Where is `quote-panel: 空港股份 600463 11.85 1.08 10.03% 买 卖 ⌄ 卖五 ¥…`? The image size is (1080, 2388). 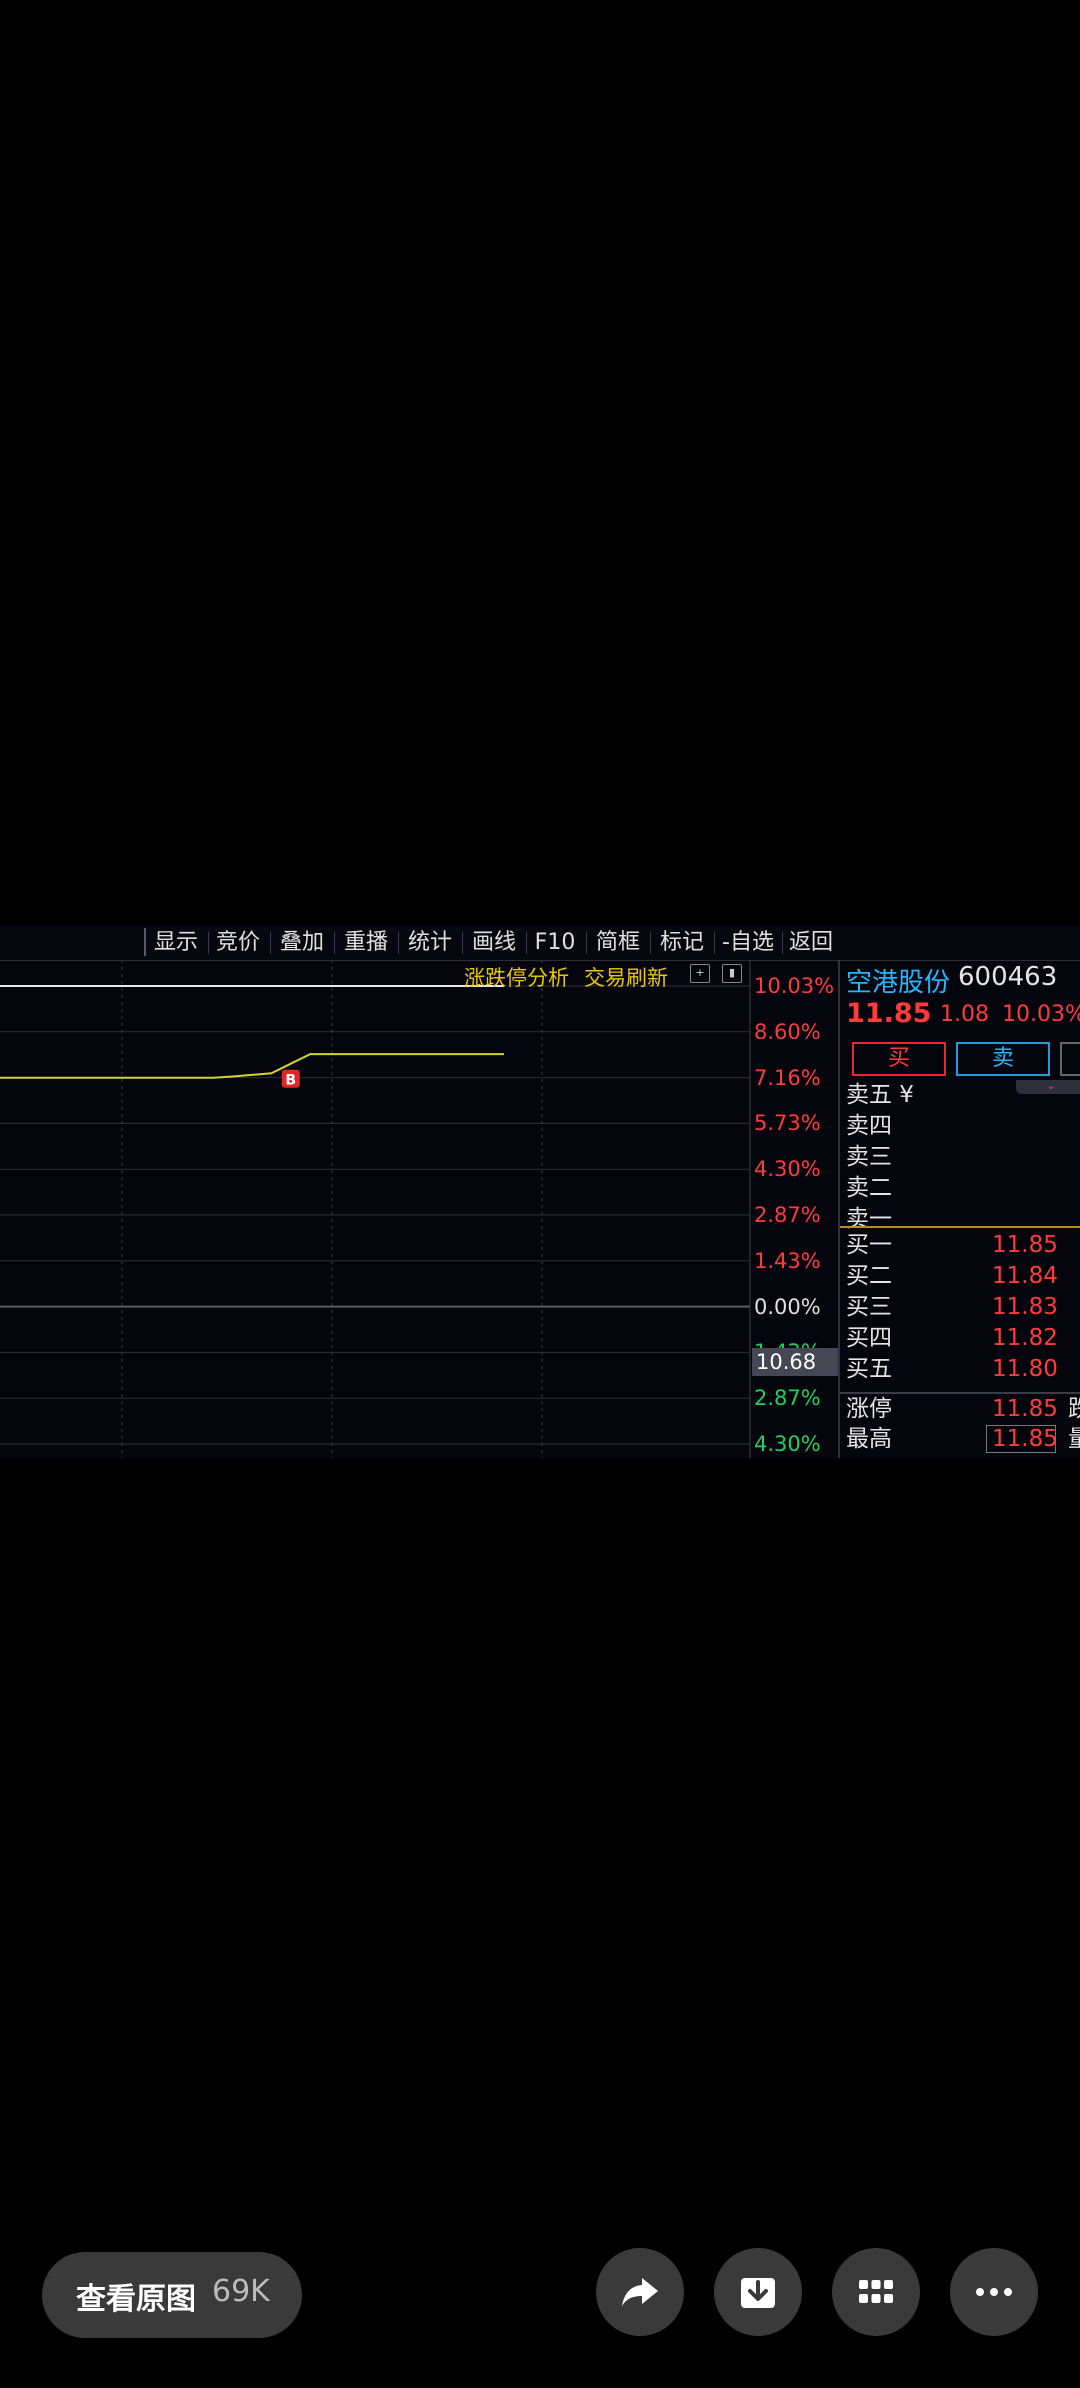
quote-panel: 空港股份 600463 11.85 1.08 10.03% 买 卖 ⌄ 卖五 ¥… is located at coordinates (959, 1209).